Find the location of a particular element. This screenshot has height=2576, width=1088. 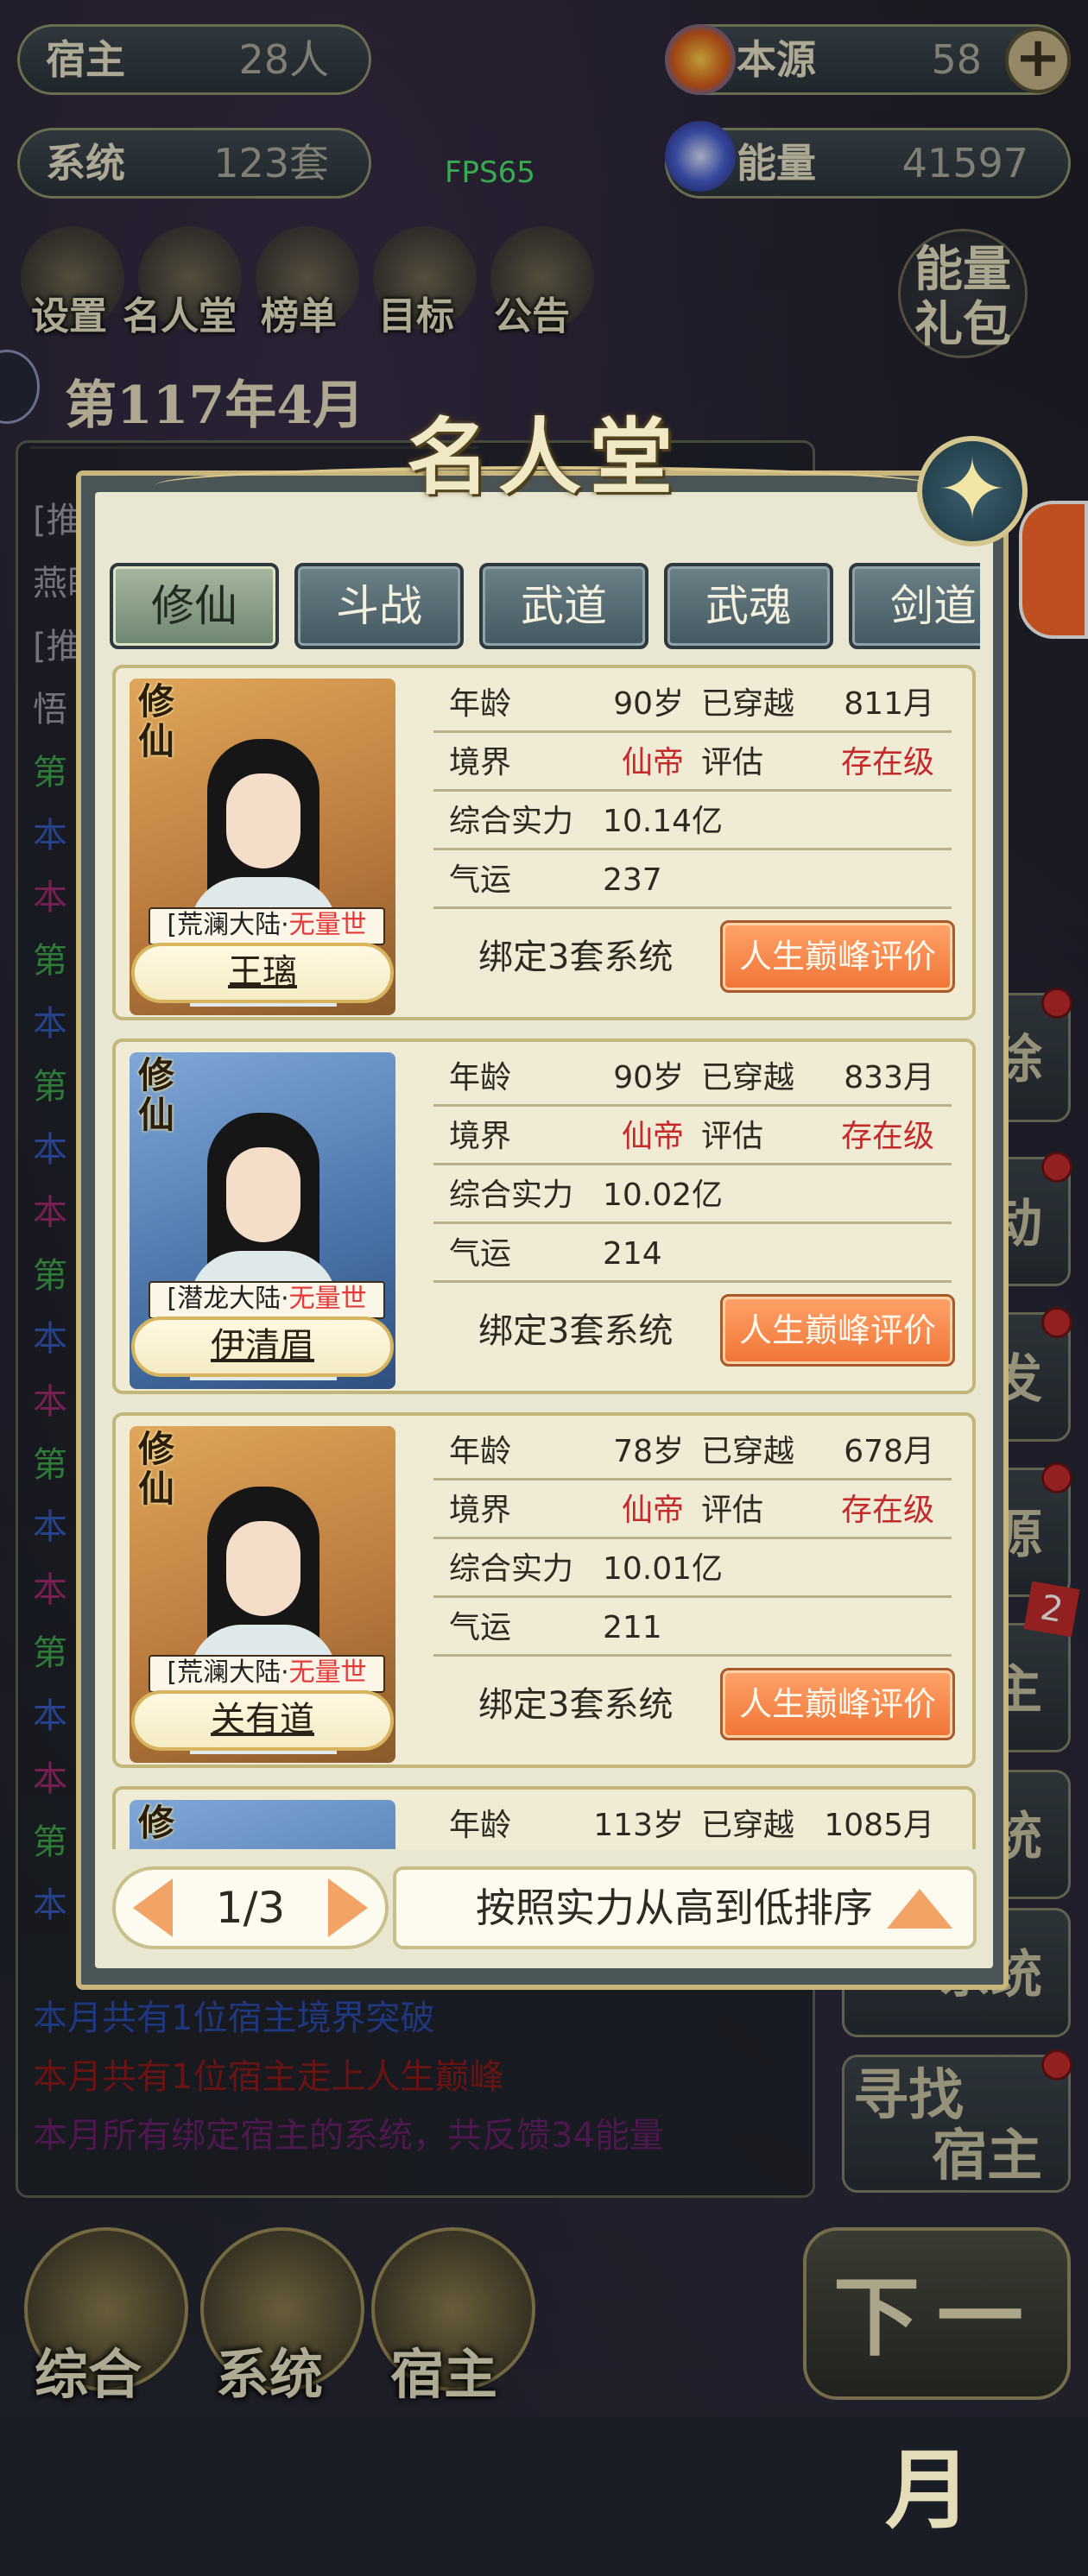

category-tag: 修 is located at coordinates (157, 1823).